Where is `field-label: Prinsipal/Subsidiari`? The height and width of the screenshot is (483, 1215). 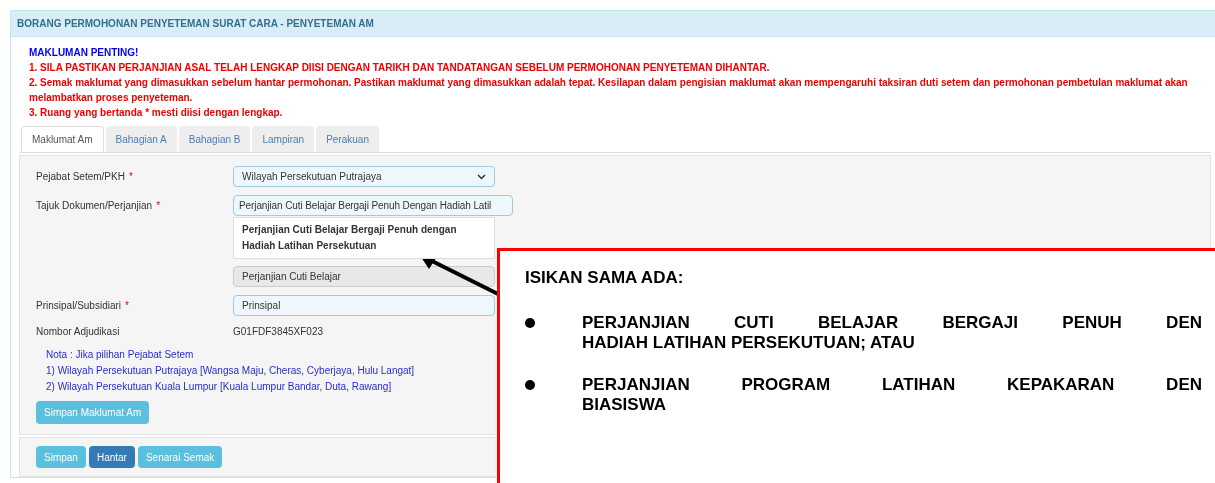
field-label: Prinsipal/Subsidiari is located at coordinates (79, 306).